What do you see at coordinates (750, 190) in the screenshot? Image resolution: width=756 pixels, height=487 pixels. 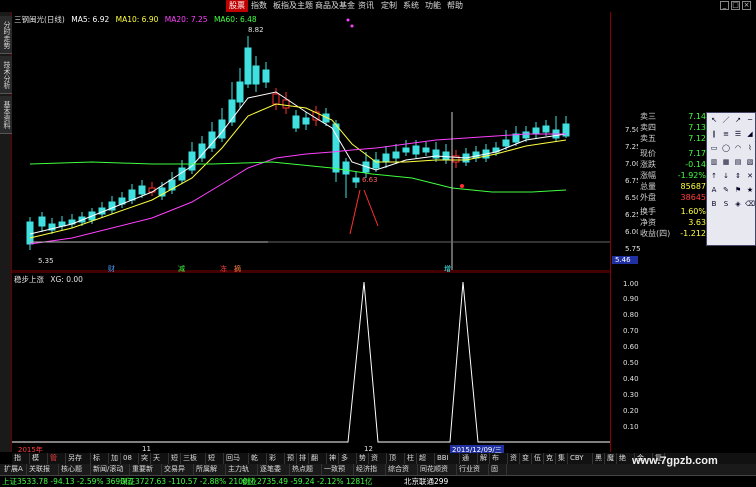 I see `star-tool-icon: ★` at bounding box center [750, 190].